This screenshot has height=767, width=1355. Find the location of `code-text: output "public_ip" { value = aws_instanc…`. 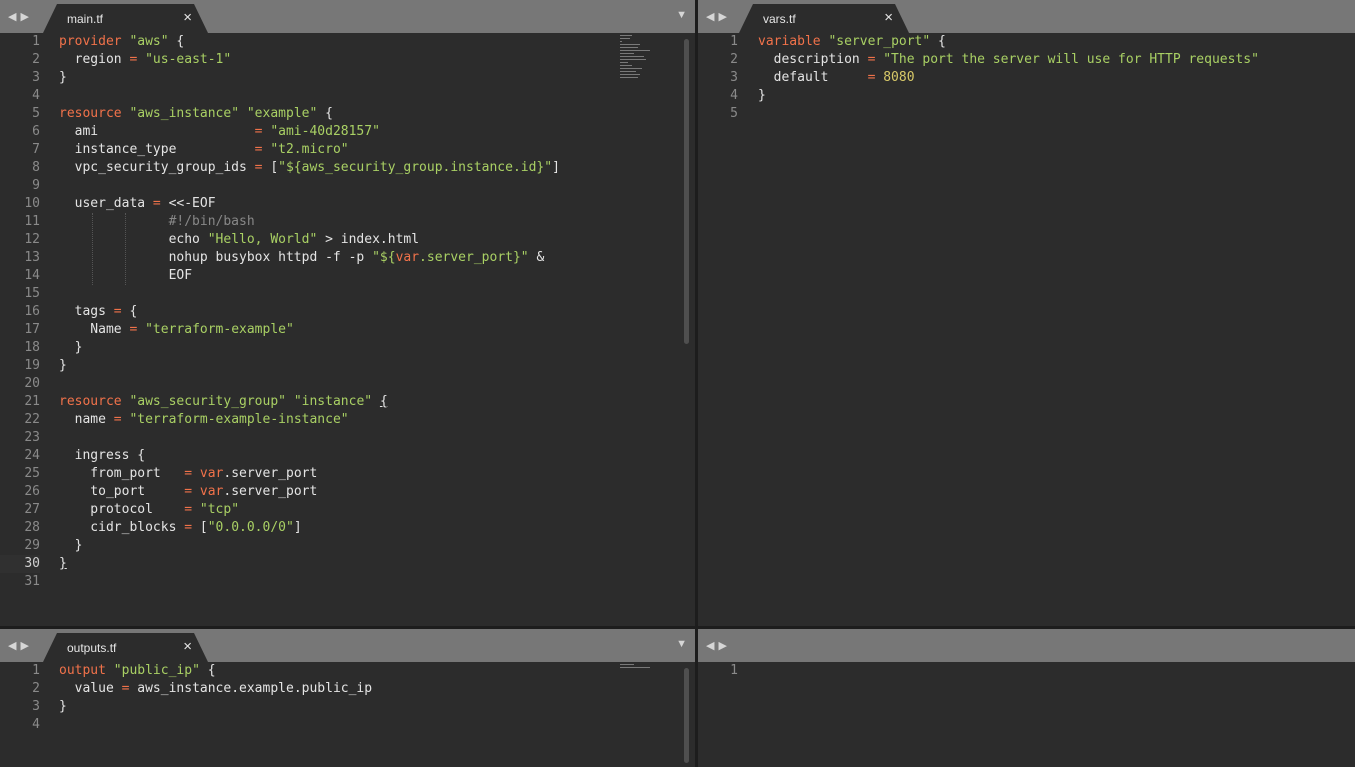

code-text: output "public_ip" { value = aws_instanc… is located at coordinates (215, 698).